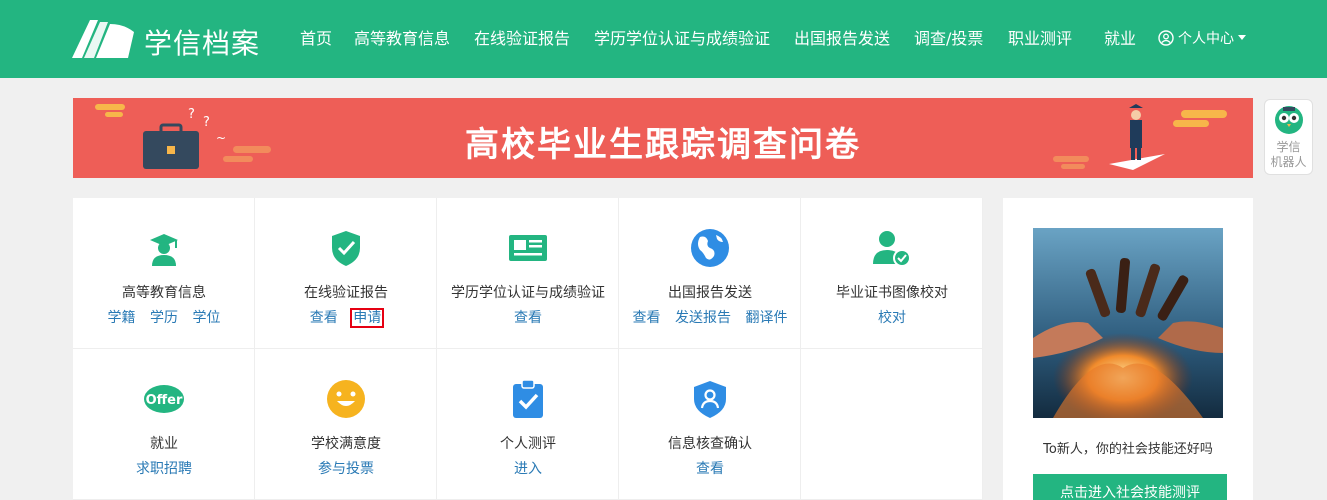  I want to click on service-title: 毕业证书图像校对, so click(892, 293).